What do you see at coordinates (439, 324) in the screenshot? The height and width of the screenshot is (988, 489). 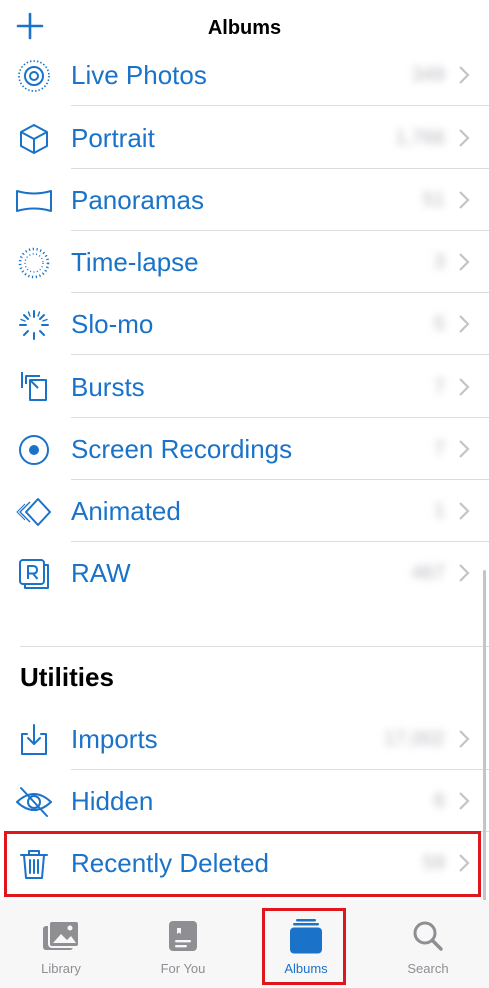 I see `album-count: 5` at bounding box center [439, 324].